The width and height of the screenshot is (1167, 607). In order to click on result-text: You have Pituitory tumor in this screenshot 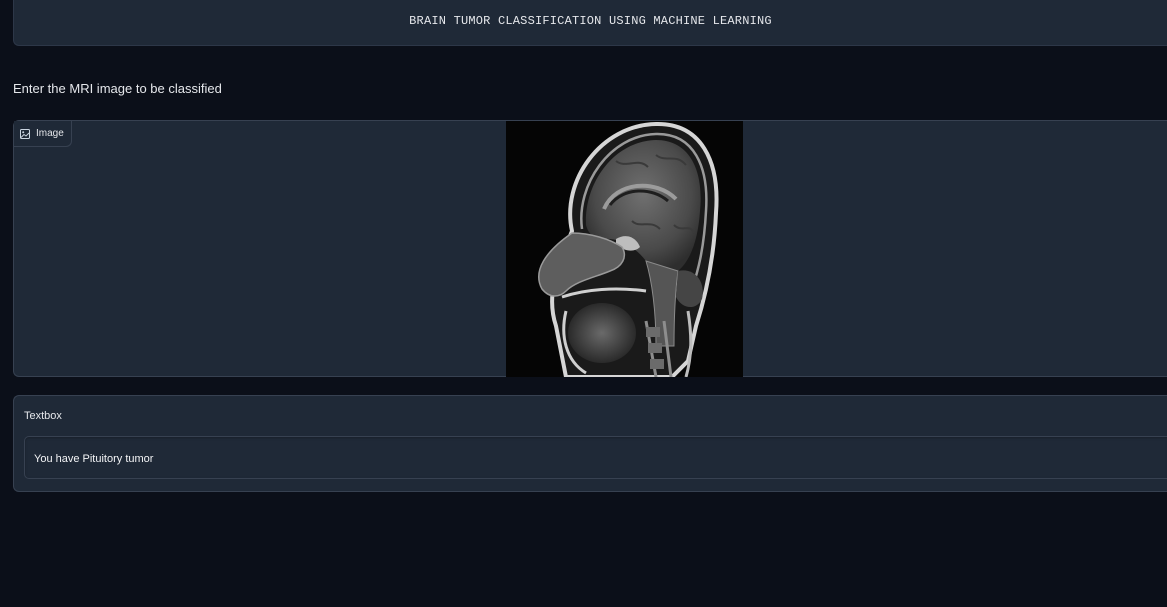, I will do `click(94, 459)`.